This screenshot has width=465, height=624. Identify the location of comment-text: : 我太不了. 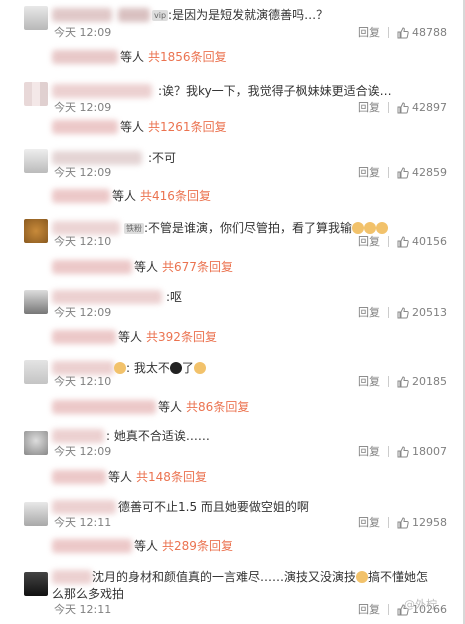
(160, 368).